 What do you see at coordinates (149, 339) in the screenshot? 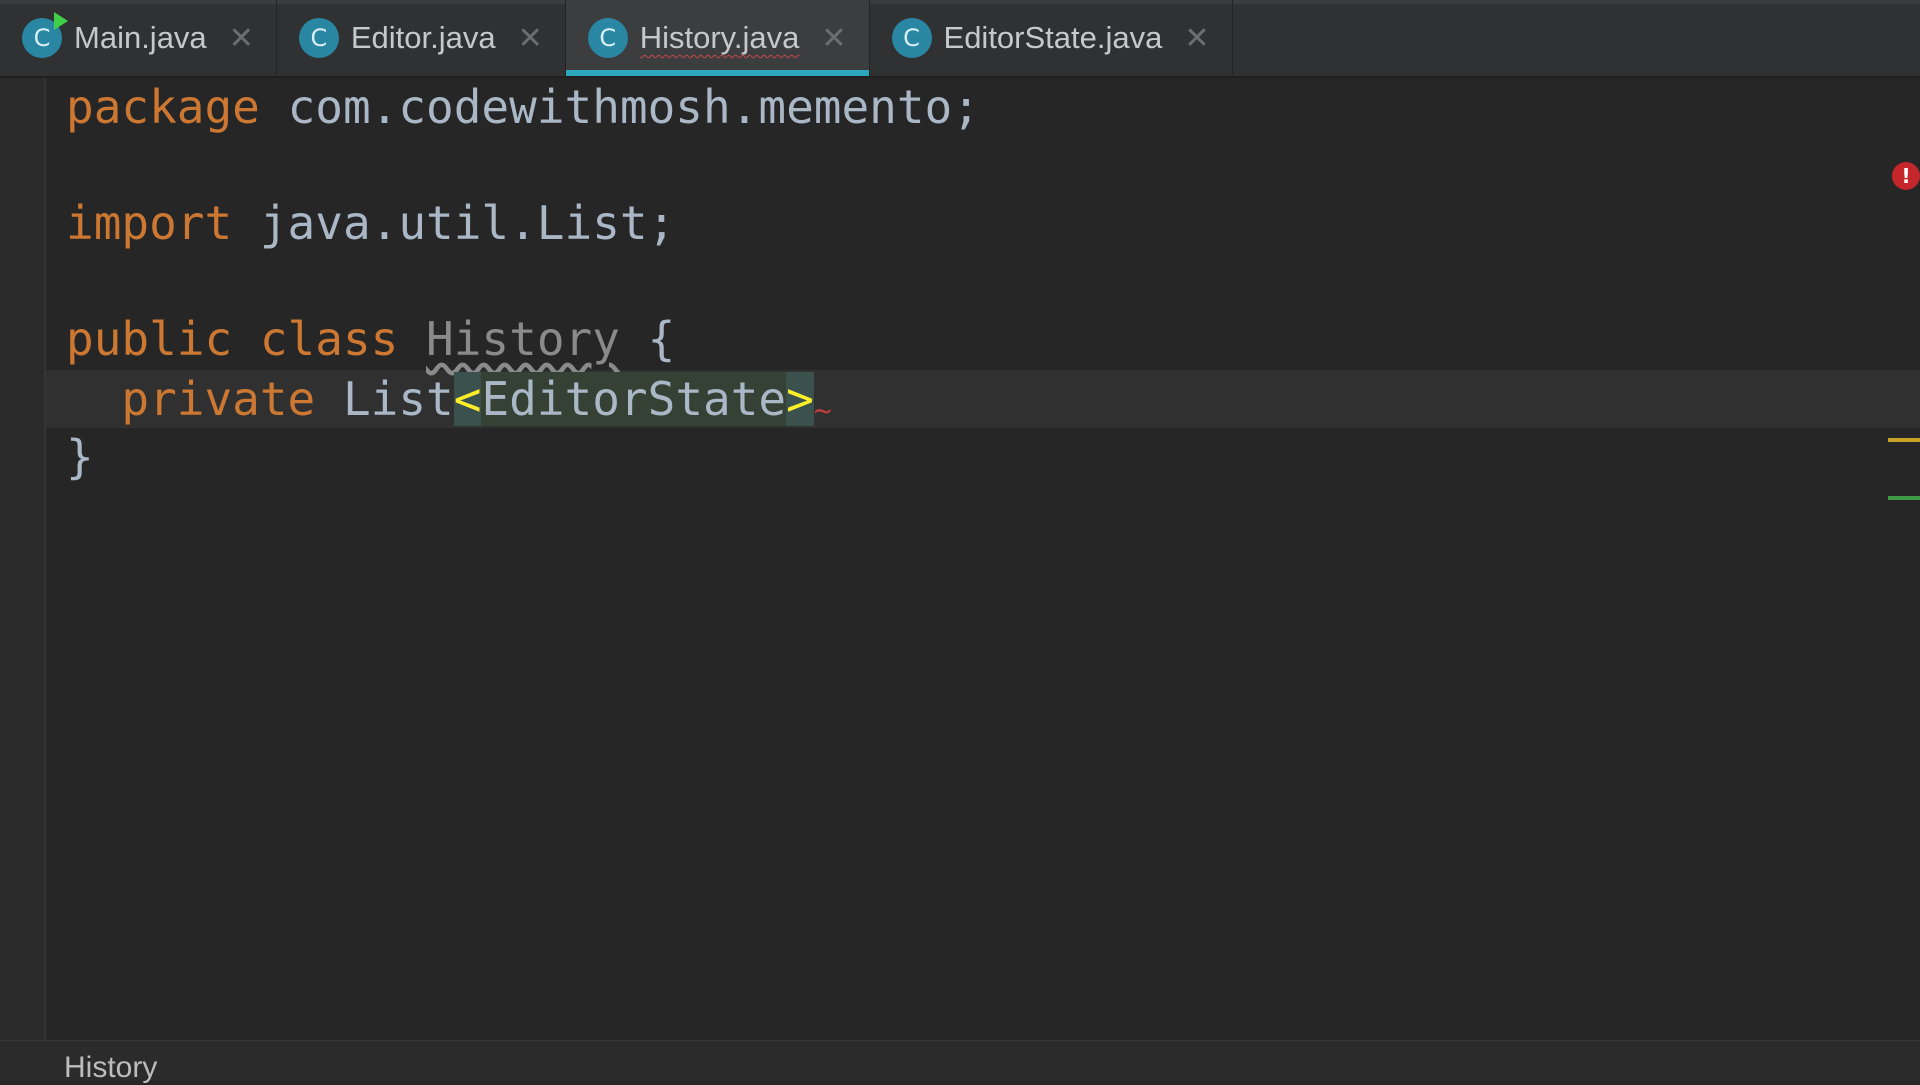
I see `keyword: public` at bounding box center [149, 339].